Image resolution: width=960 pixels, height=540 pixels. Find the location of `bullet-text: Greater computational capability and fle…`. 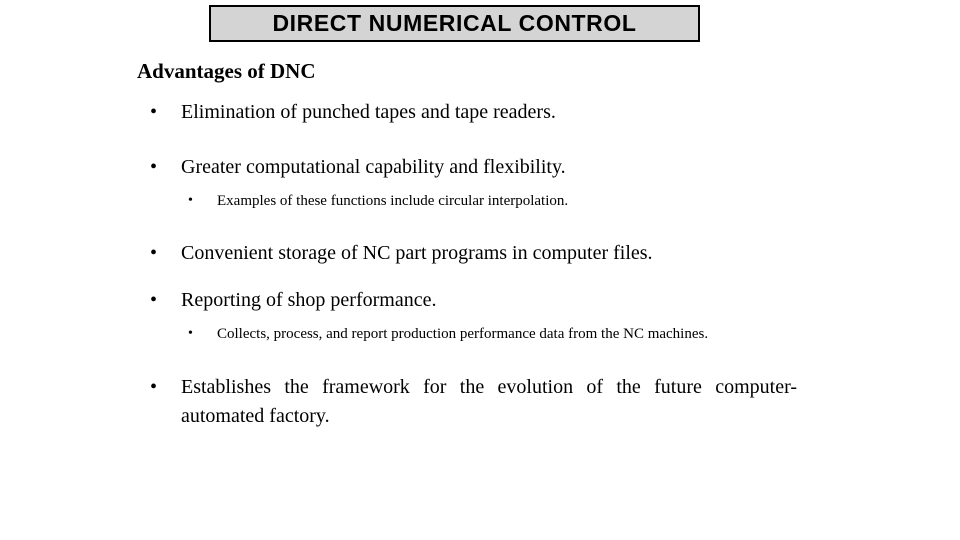

bullet-text: Greater computational capability and fle… is located at coordinates (373, 167).